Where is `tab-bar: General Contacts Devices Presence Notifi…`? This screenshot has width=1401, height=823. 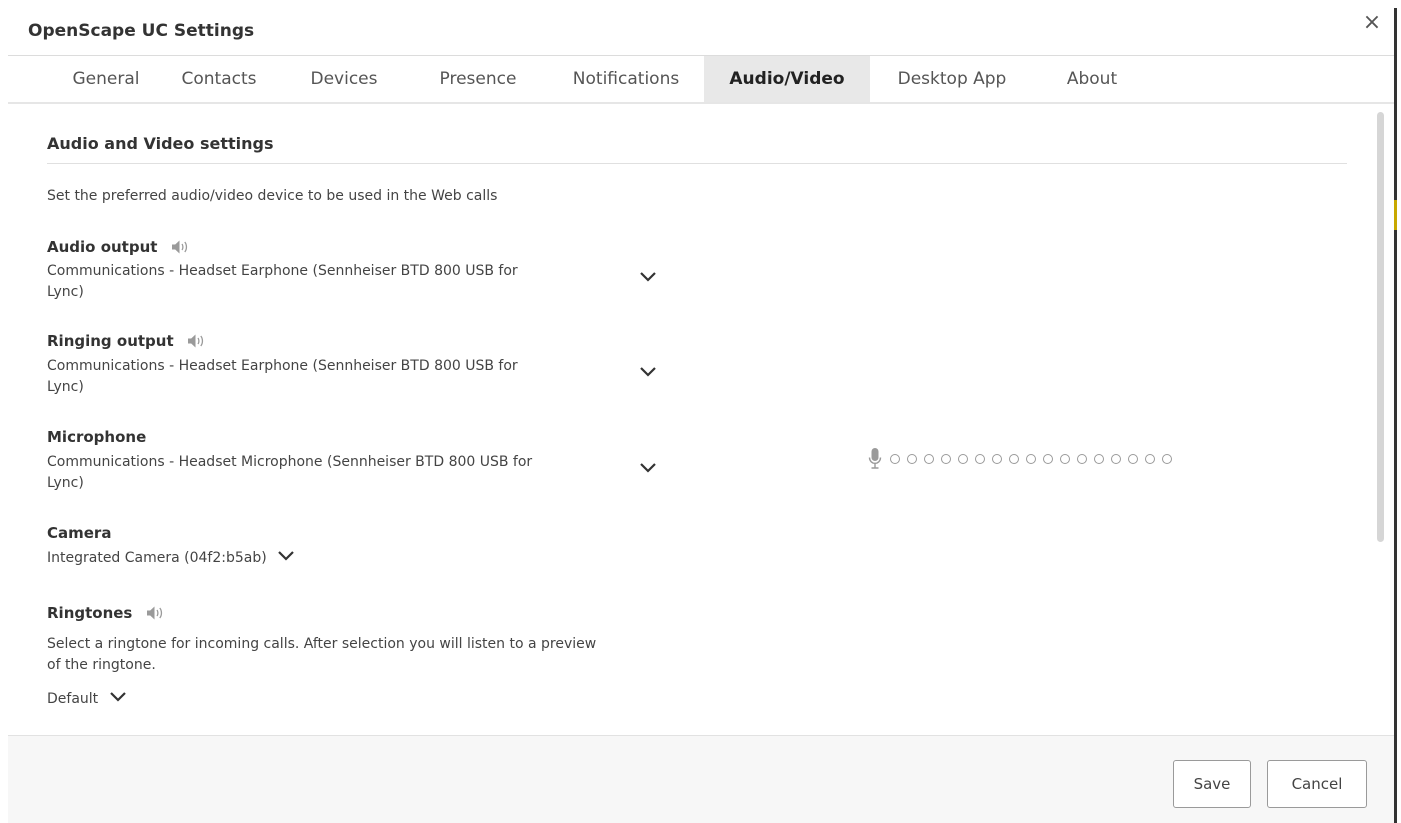
tab-bar: General Contacts Devices Presence Notifi… is located at coordinates (701, 80).